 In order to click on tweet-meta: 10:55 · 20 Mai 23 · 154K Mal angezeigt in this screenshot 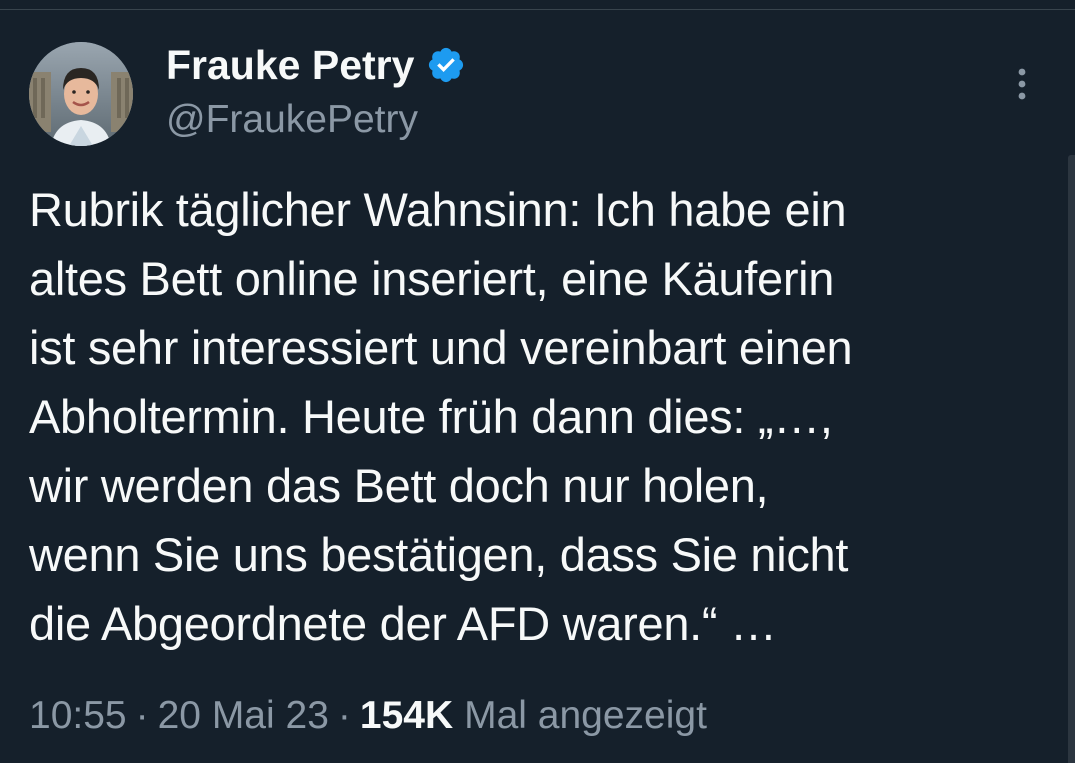, I will do `click(368, 716)`.